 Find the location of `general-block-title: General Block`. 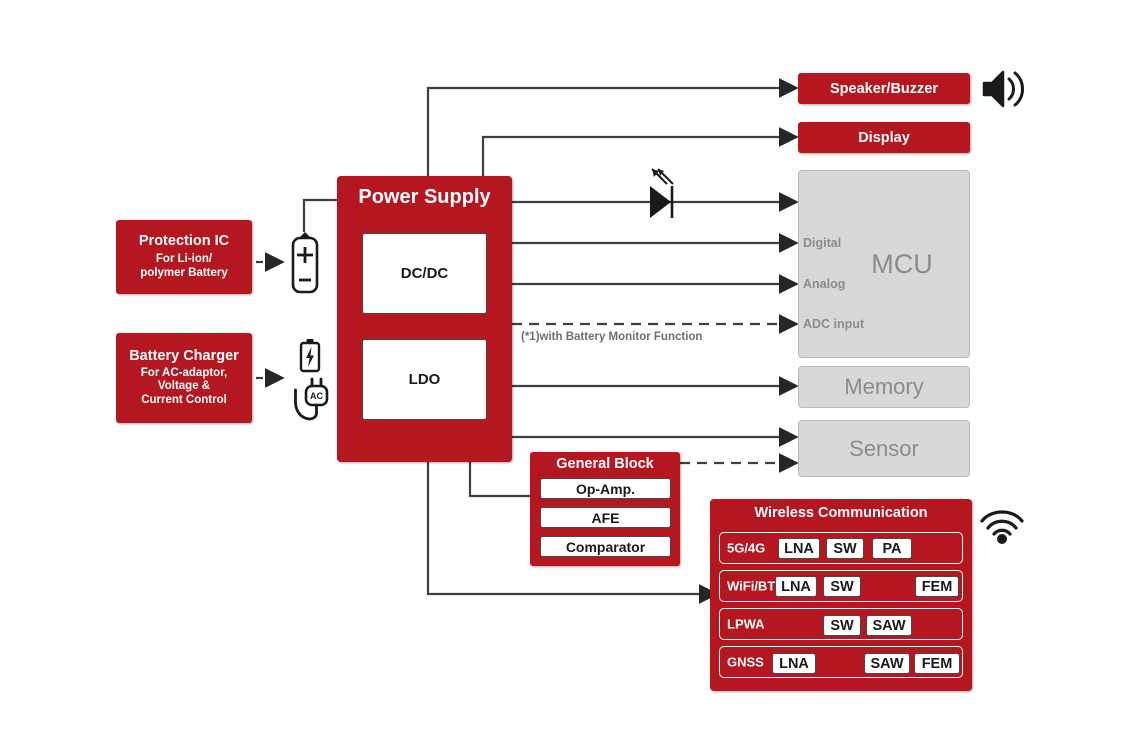

general-block-title: General Block is located at coordinates (605, 464).